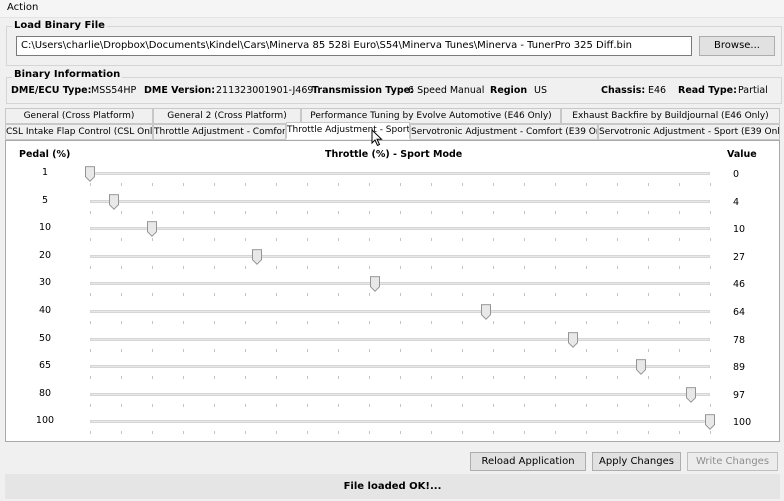 The image size is (784, 501). Describe the element at coordinates (180, 90) in the screenshot. I see `dme-version-label: DME Version:` at that location.